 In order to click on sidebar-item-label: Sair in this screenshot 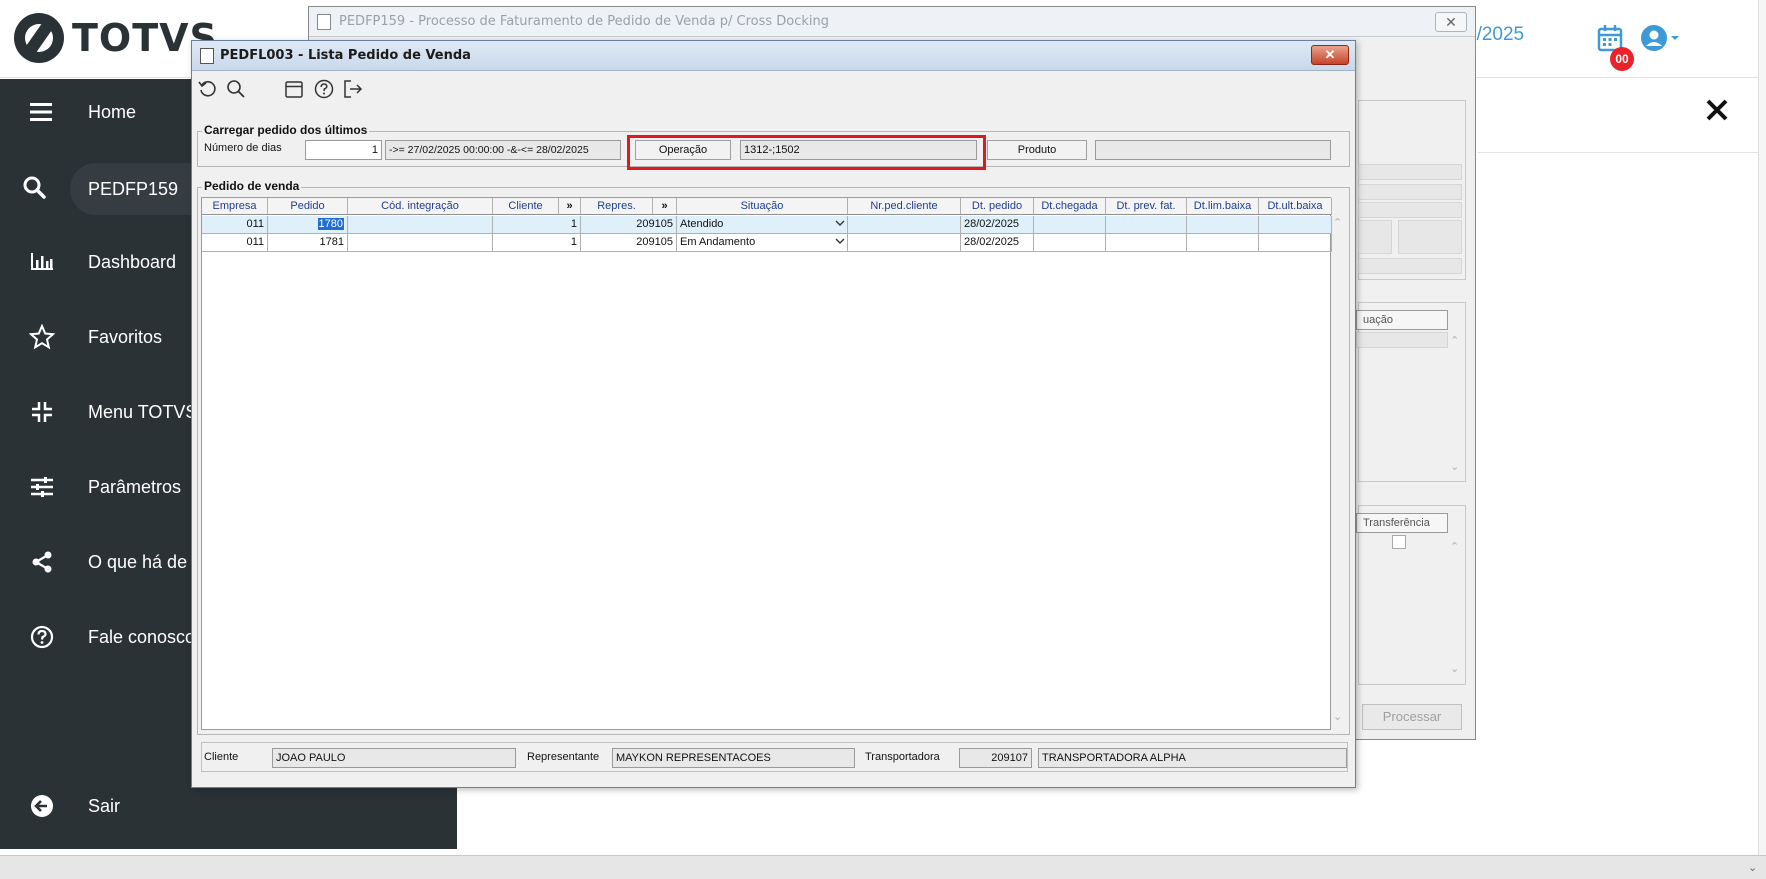, I will do `click(104, 805)`.